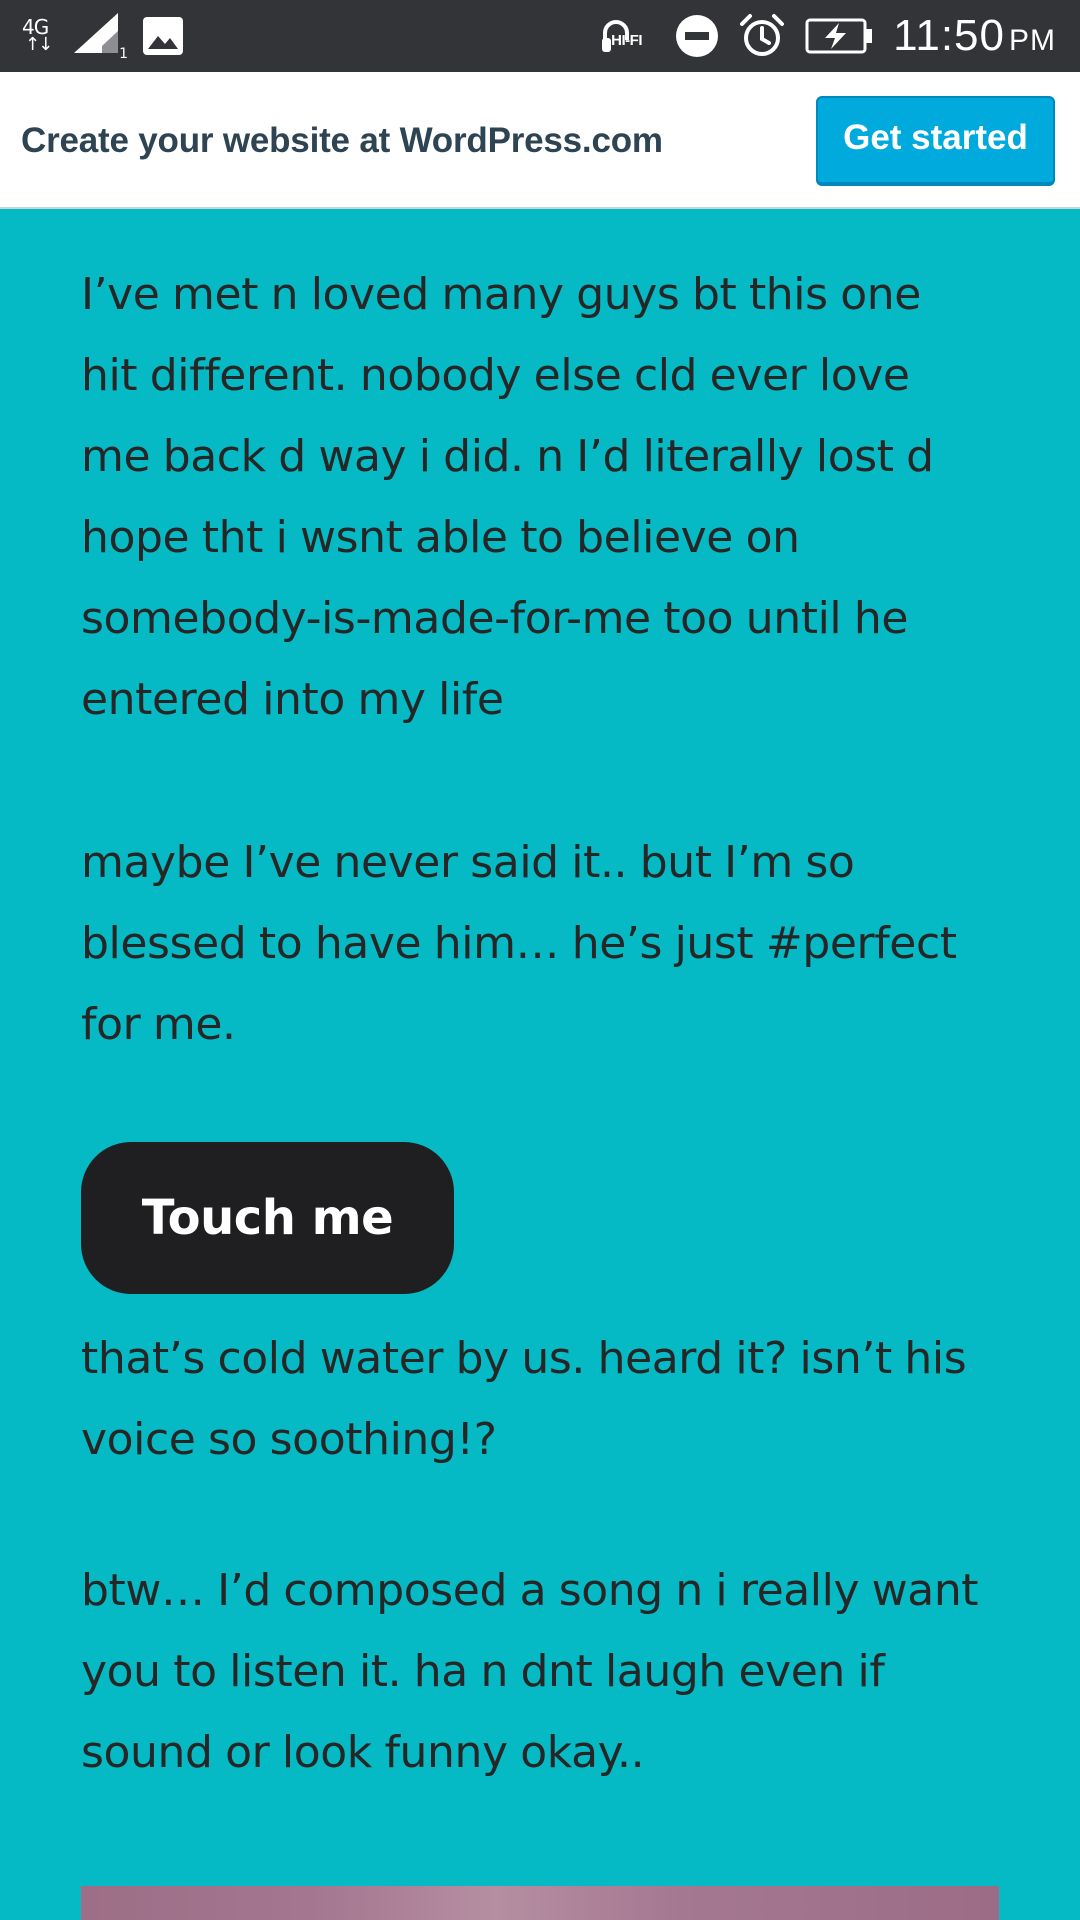  Describe the element at coordinates (949, 35) in the screenshot. I see `clock-time: 11:50` at that location.